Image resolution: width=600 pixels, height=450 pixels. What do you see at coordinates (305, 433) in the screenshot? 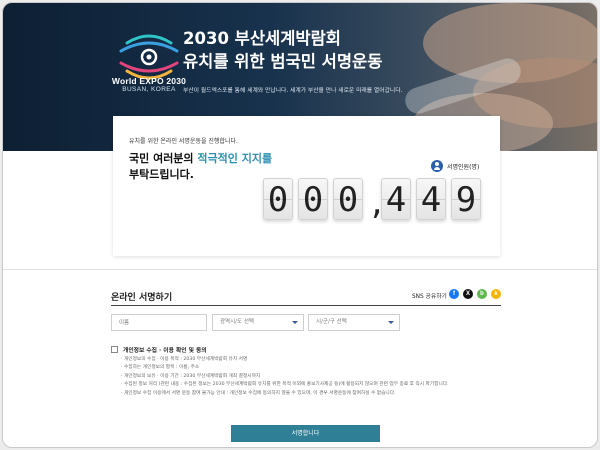
I see `submit-signature-button: 서명합니다` at bounding box center [305, 433].